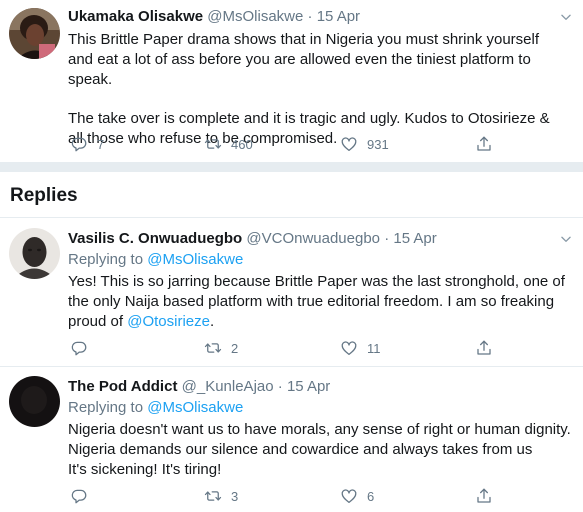  I want to click on tweet-actions: 7 460 931, so click(291, 146).